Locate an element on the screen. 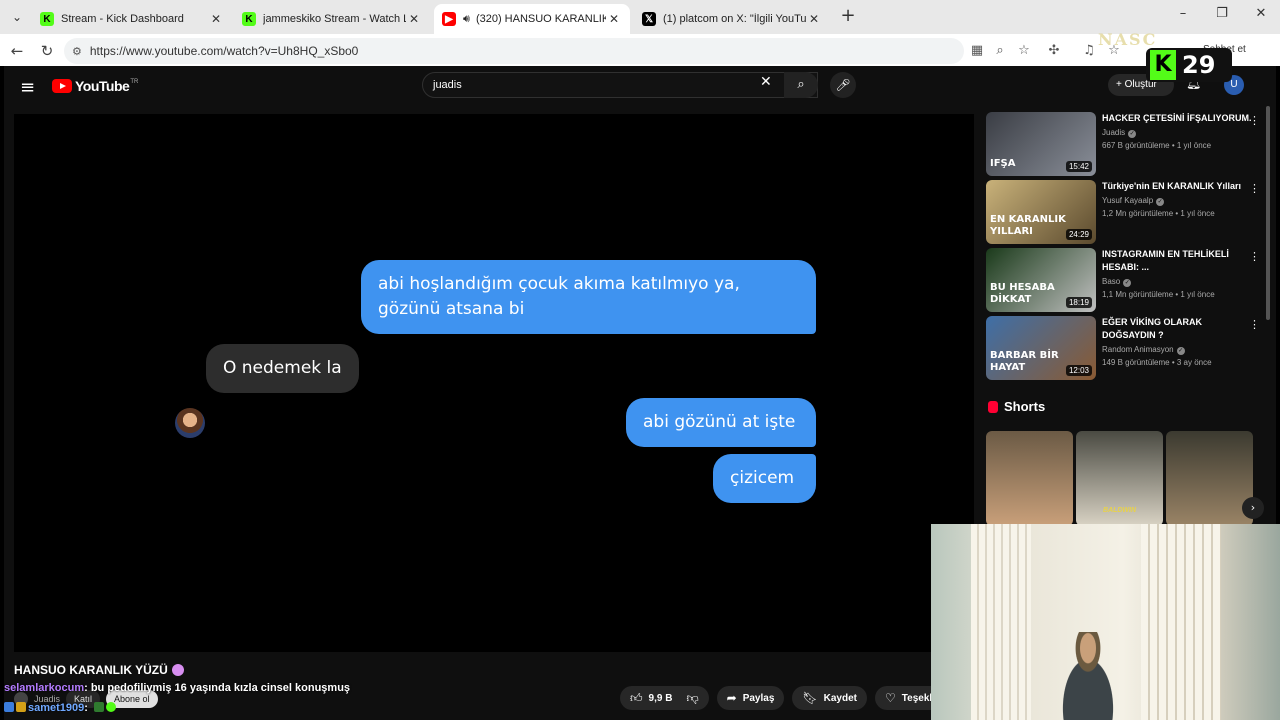 Image resolution: width=1280 pixels, height=720 pixels. thumbnail-text: IFŞA is located at coordinates (1003, 163).